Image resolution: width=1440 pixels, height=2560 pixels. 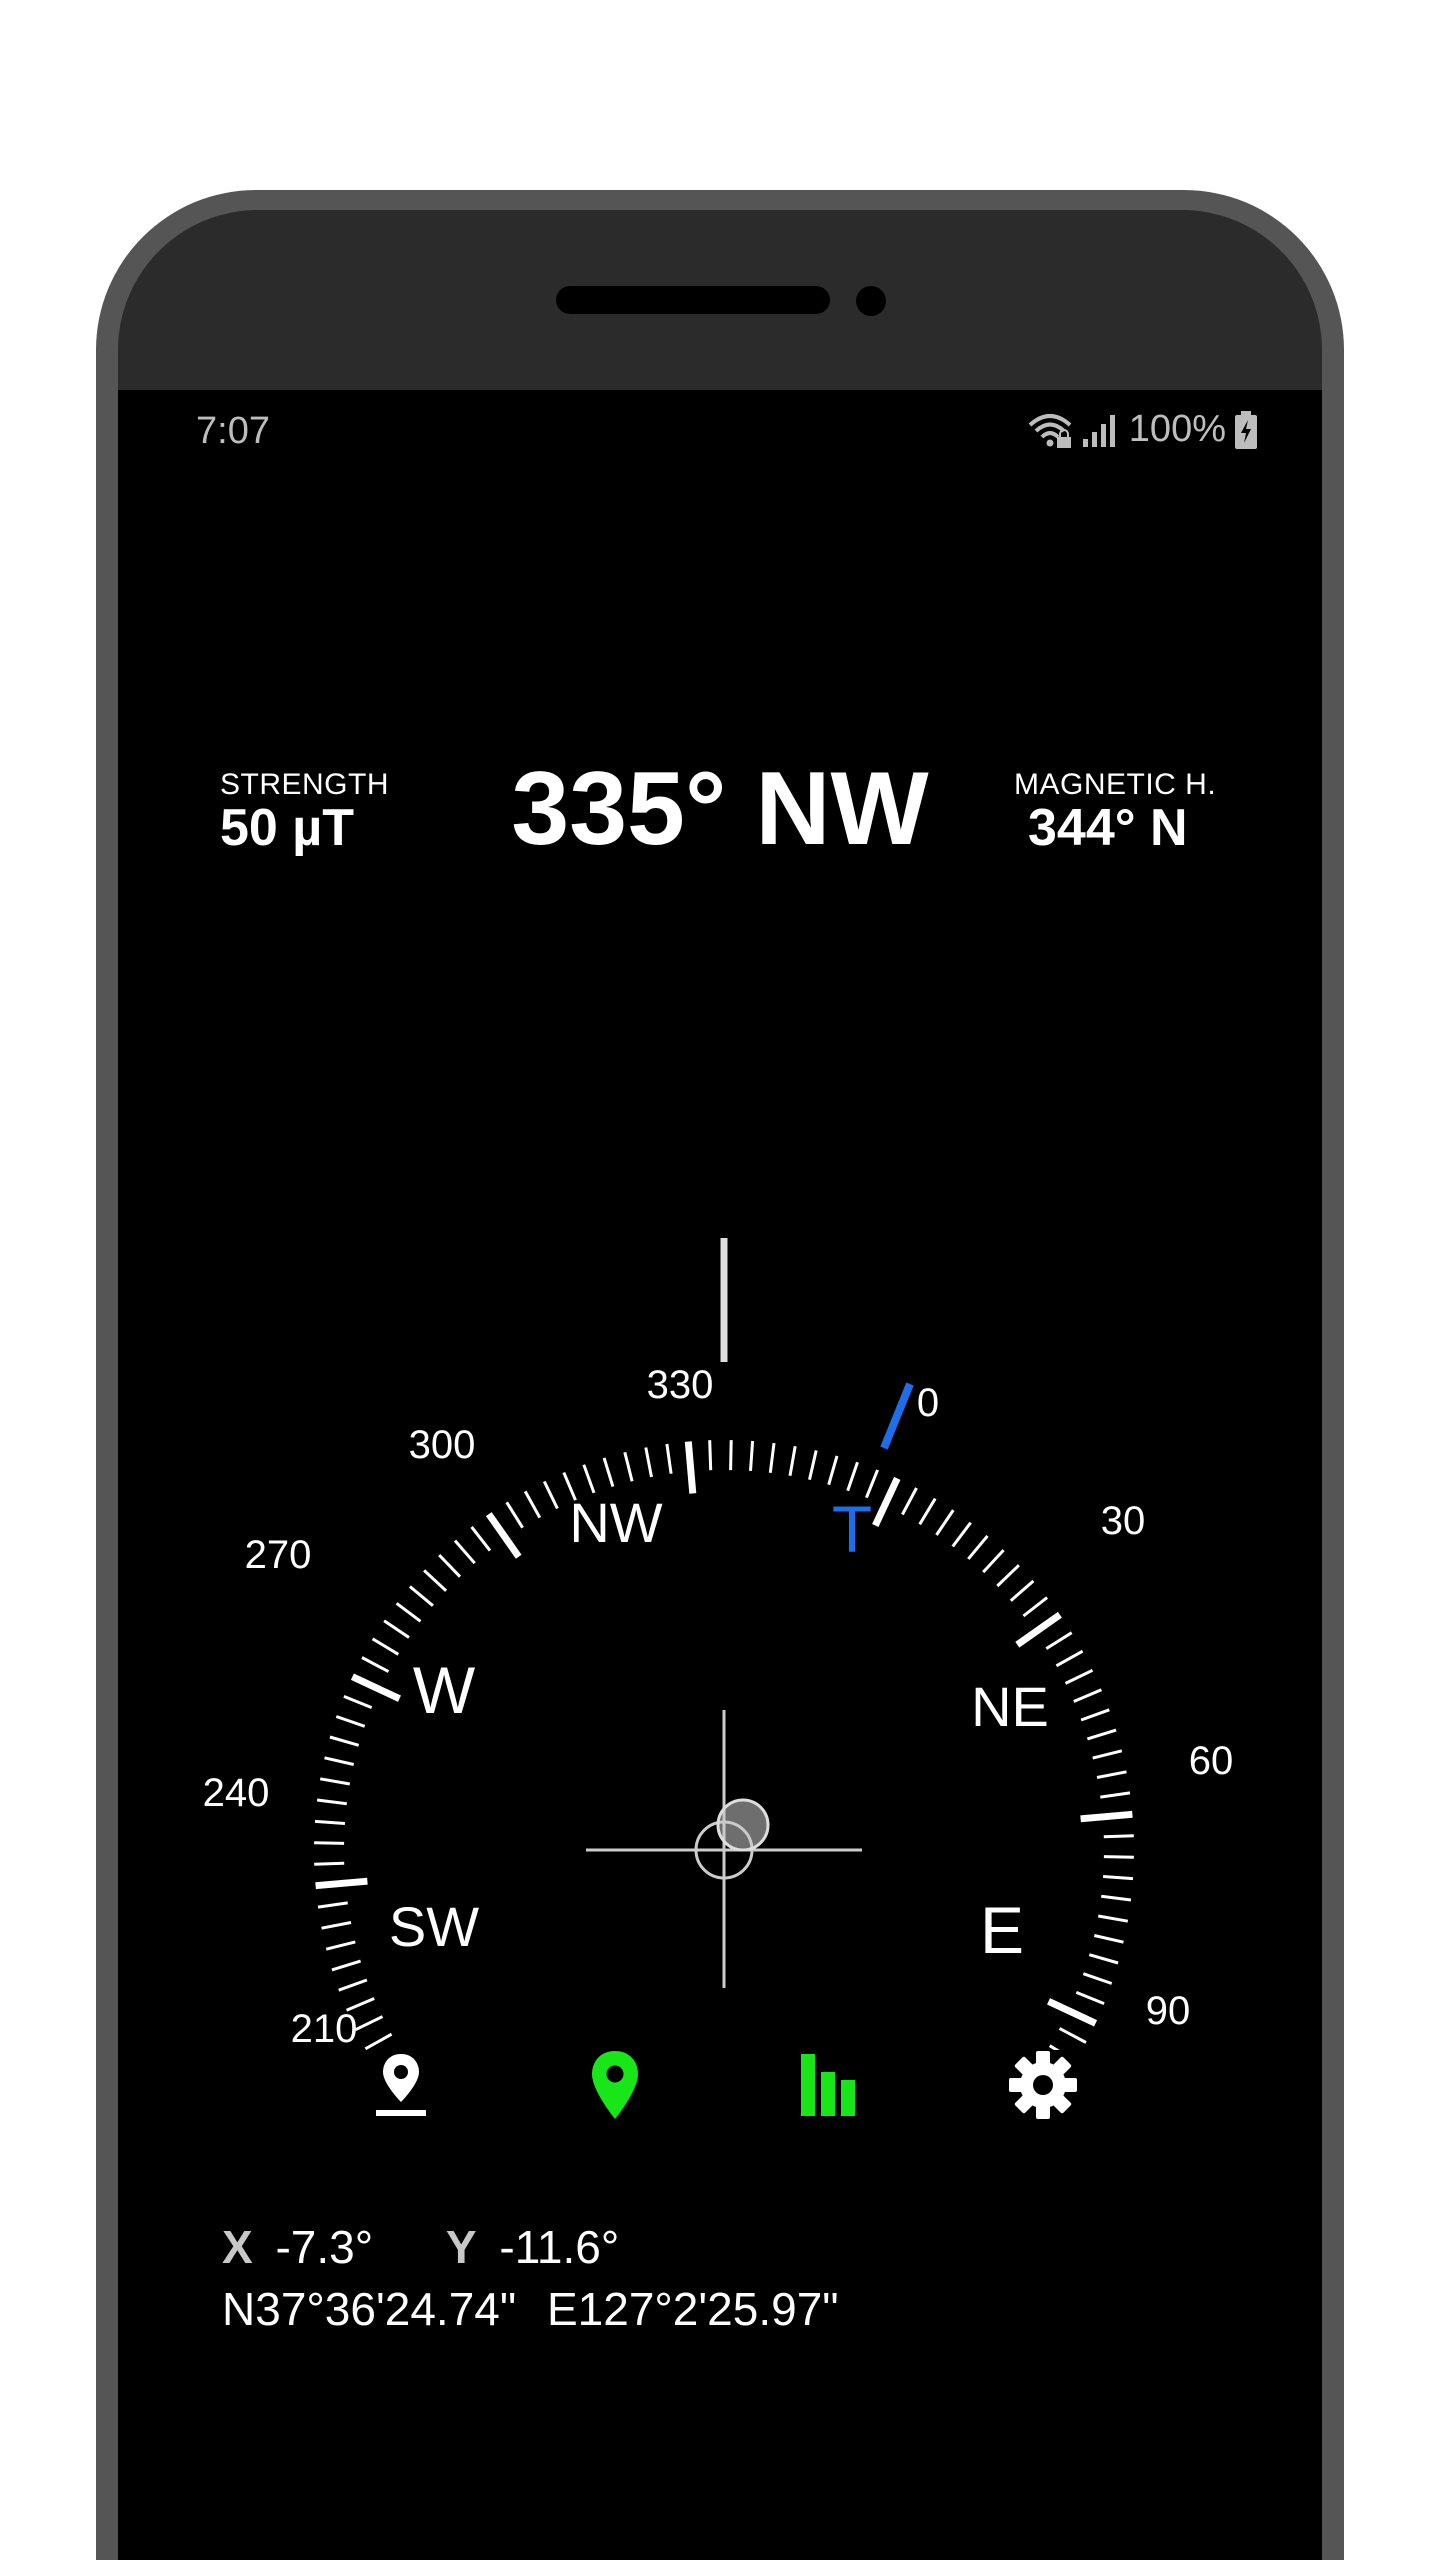 What do you see at coordinates (852, 1529) in the screenshot?
I see `true-north-label: T` at bounding box center [852, 1529].